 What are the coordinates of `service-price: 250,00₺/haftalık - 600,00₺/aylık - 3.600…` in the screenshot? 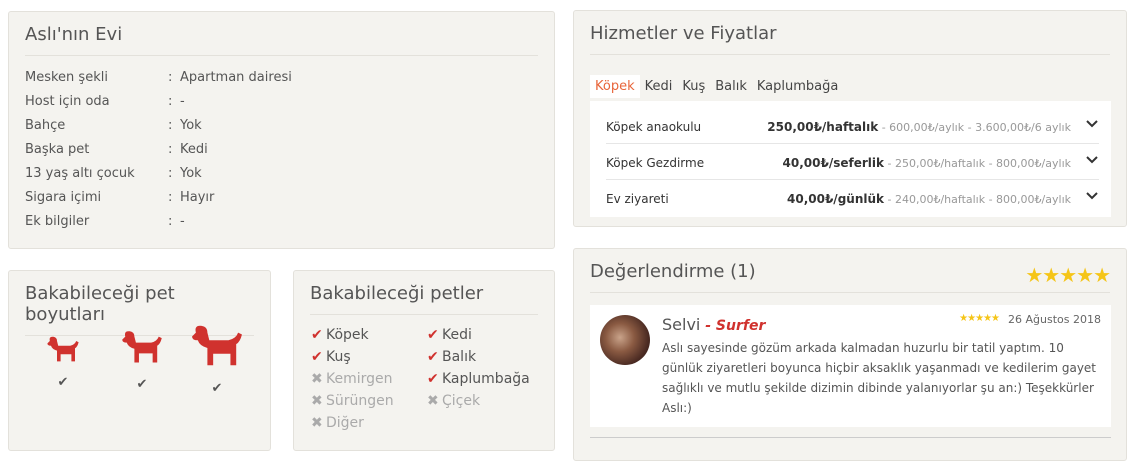 It's located at (919, 127).